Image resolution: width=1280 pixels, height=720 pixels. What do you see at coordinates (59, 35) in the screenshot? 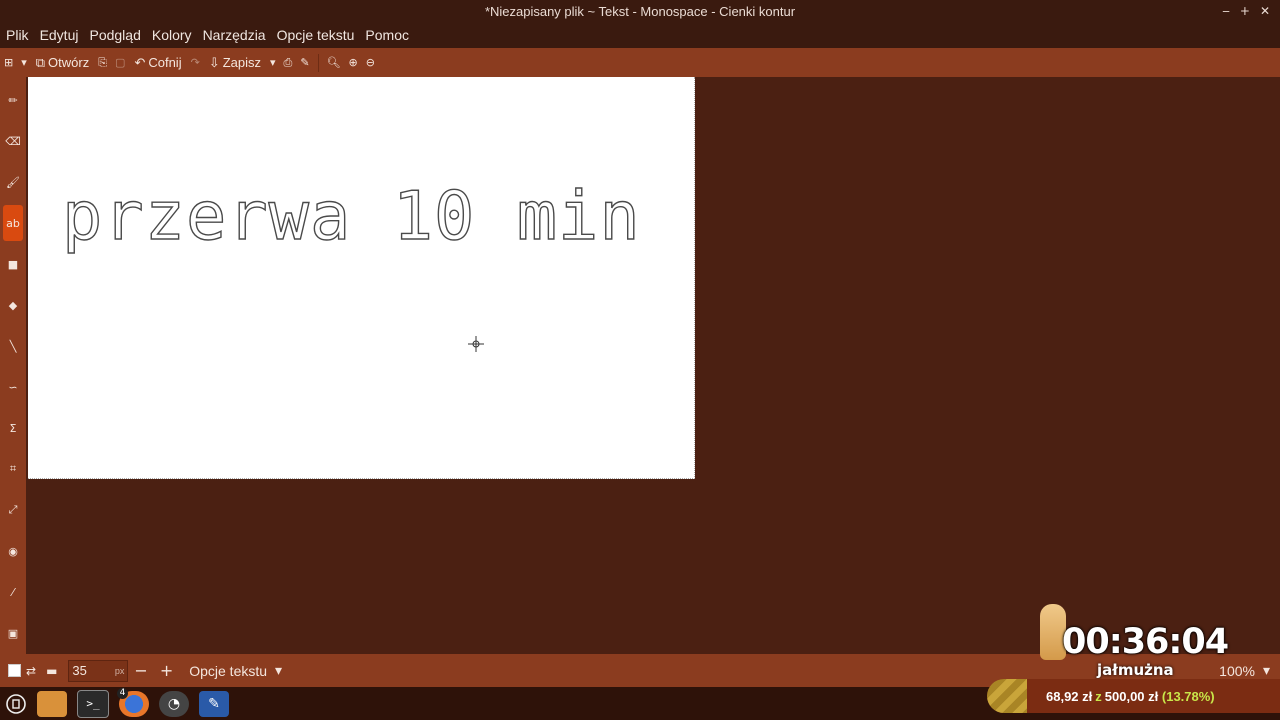
I see `menu-edit: Edytuj` at bounding box center [59, 35].